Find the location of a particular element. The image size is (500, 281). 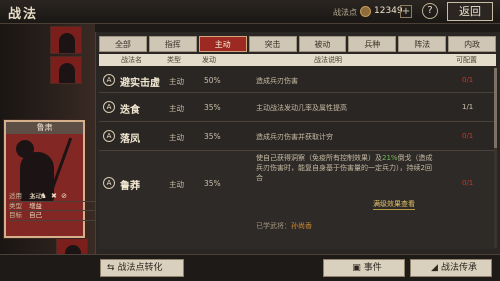

info-value: 自己 is located at coordinates (35, 215).